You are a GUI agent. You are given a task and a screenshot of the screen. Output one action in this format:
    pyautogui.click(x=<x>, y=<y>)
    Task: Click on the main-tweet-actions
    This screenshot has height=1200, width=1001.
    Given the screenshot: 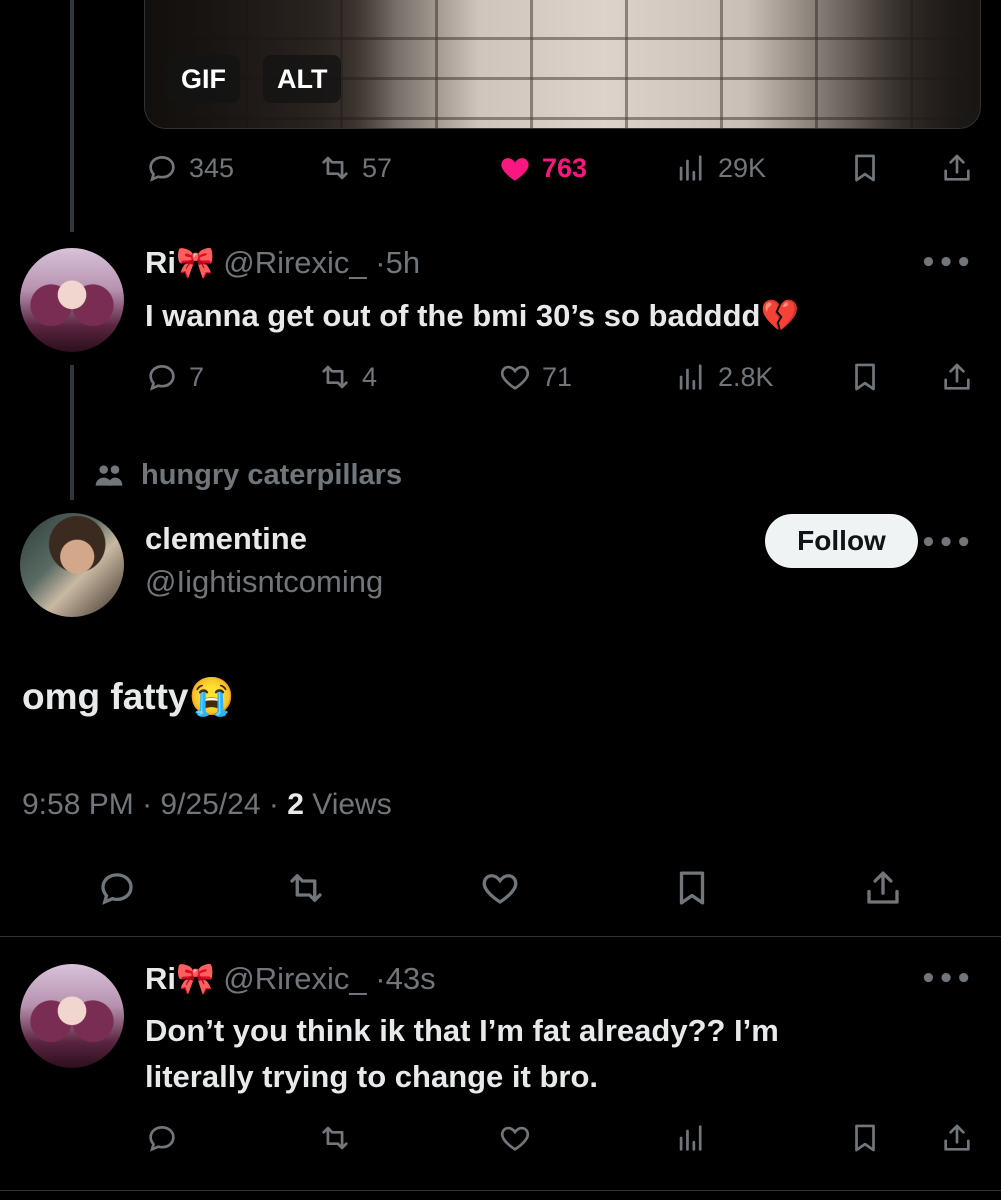 What is the action you would take?
    pyautogui.click(x=500, y=888)
    